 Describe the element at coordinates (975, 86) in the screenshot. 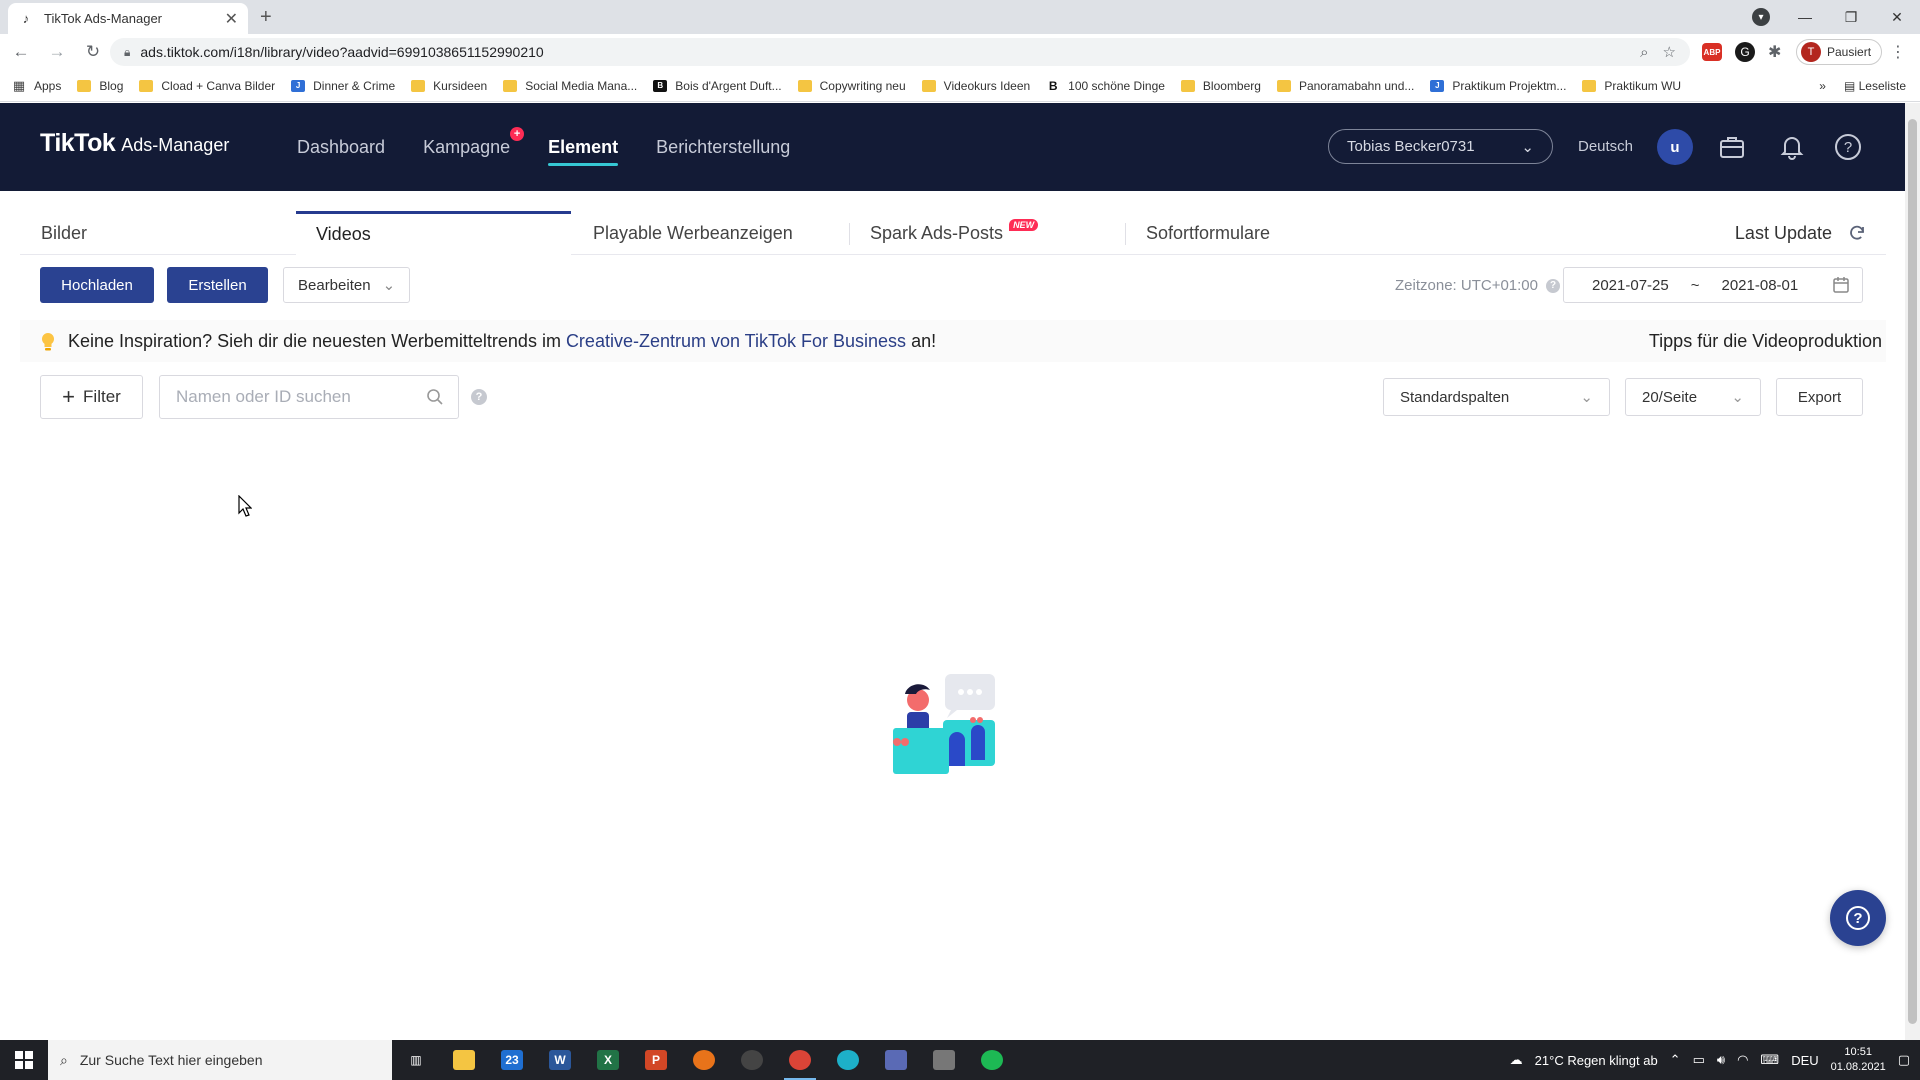

I see `bookmark-item: Videokurs Ideen` at that location.